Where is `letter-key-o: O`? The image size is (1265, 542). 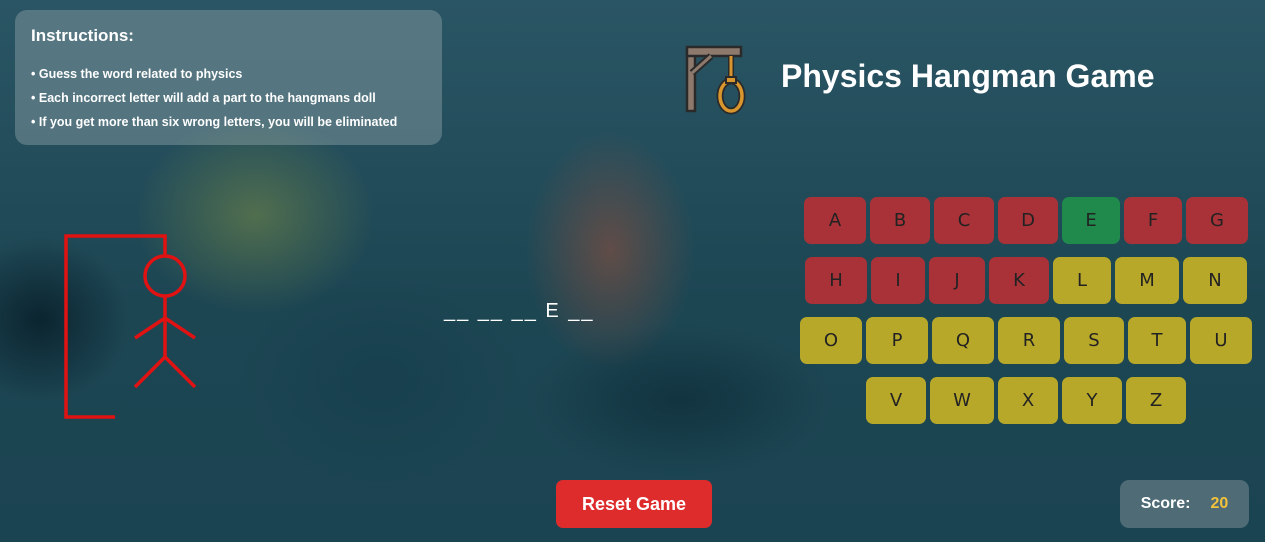
letter-key-o: O is located at coordinates (831, 340).